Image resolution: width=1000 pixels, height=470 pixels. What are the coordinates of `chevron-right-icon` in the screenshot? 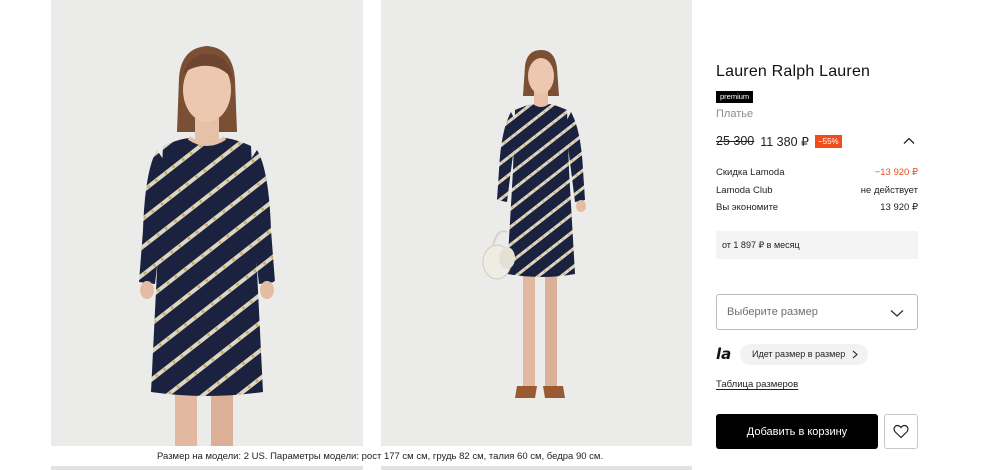 It's located at (855, 354).